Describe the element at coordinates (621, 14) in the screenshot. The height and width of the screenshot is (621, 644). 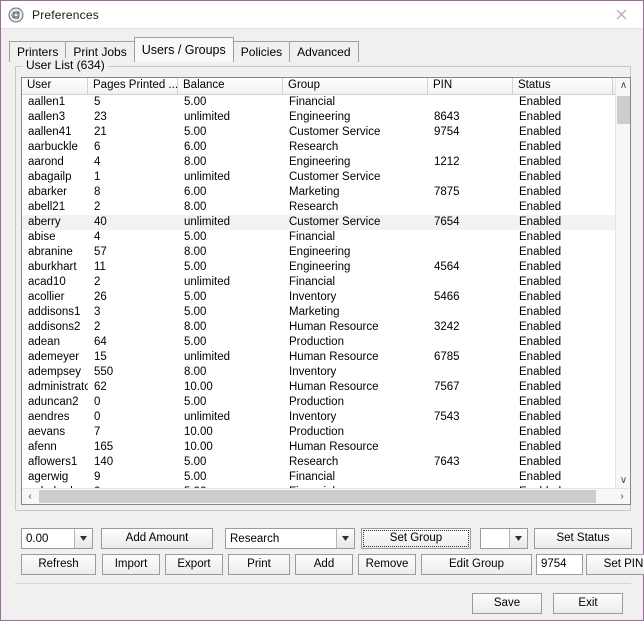
I see `close-icon` at that location.